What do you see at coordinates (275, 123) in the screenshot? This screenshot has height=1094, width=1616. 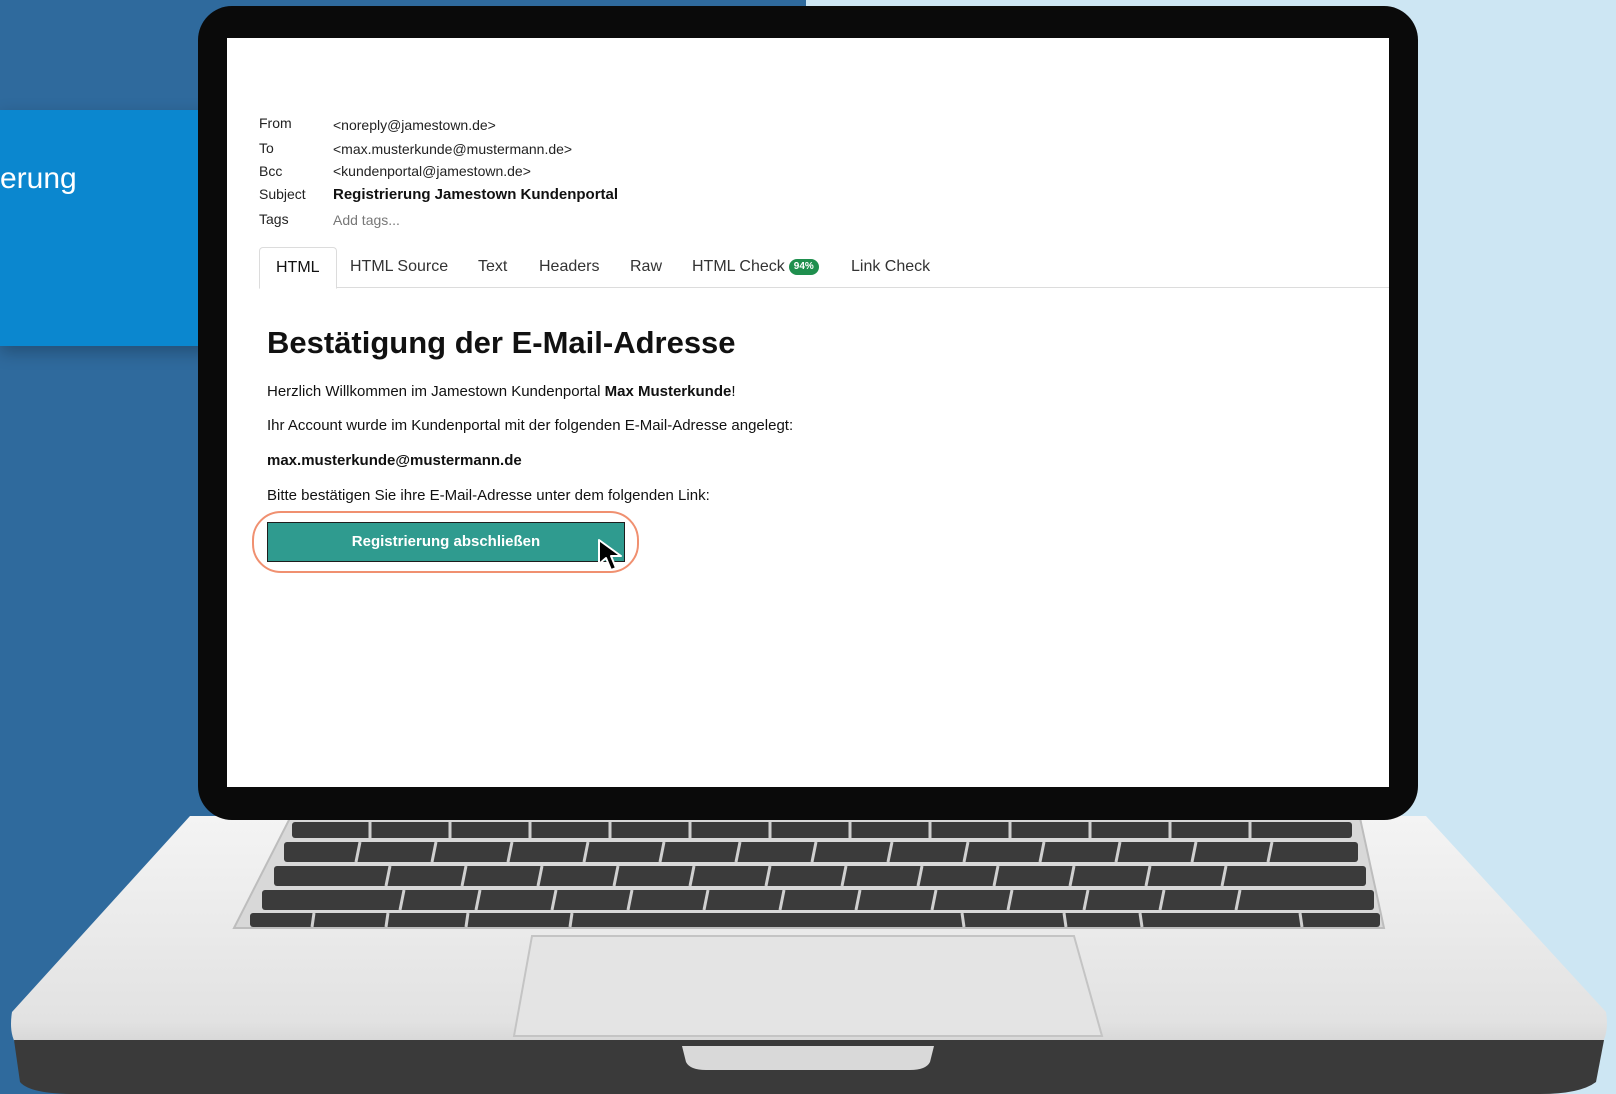 I see `from-label: From` at bounding box center [275, 123].